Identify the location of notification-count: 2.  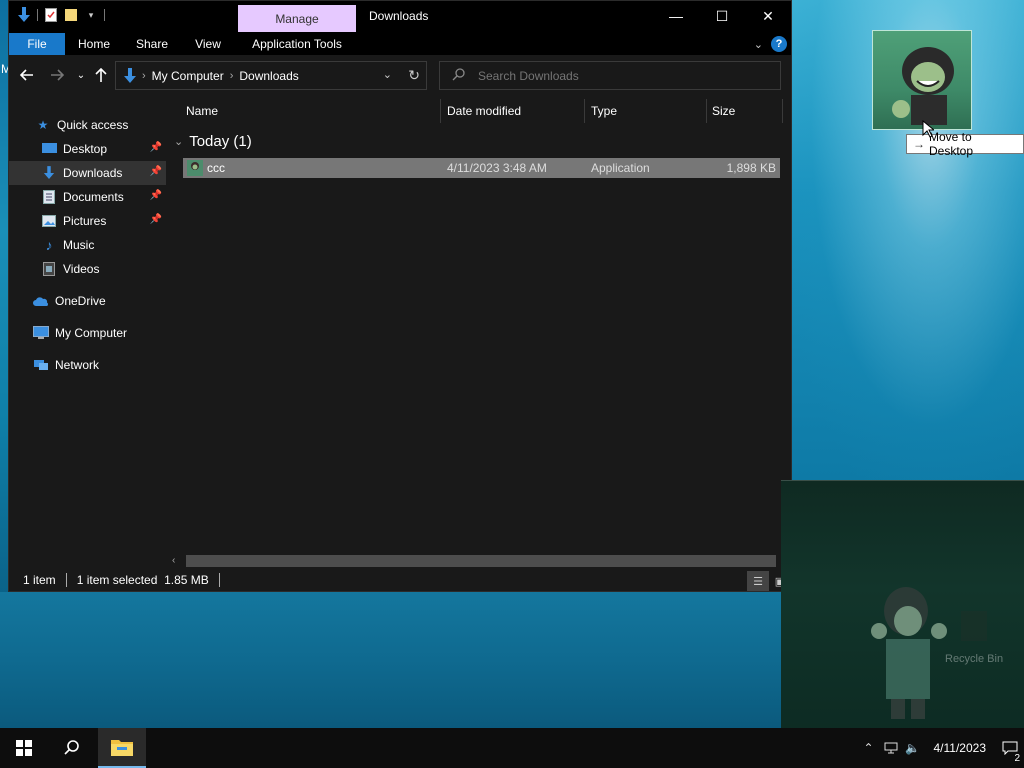
(1017, 758).